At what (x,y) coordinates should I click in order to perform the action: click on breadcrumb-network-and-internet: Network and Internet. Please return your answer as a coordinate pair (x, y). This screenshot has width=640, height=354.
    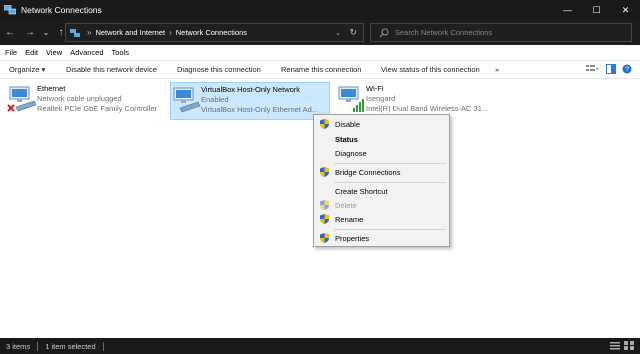
    Looking at the image, I should click on (130, 32).